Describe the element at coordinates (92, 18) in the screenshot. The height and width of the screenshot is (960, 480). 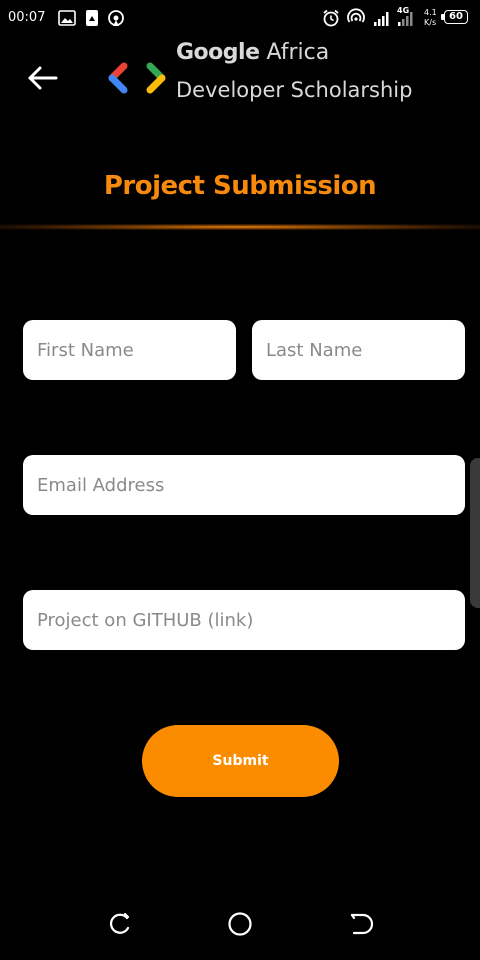
I see `download-app-icon` at that location.